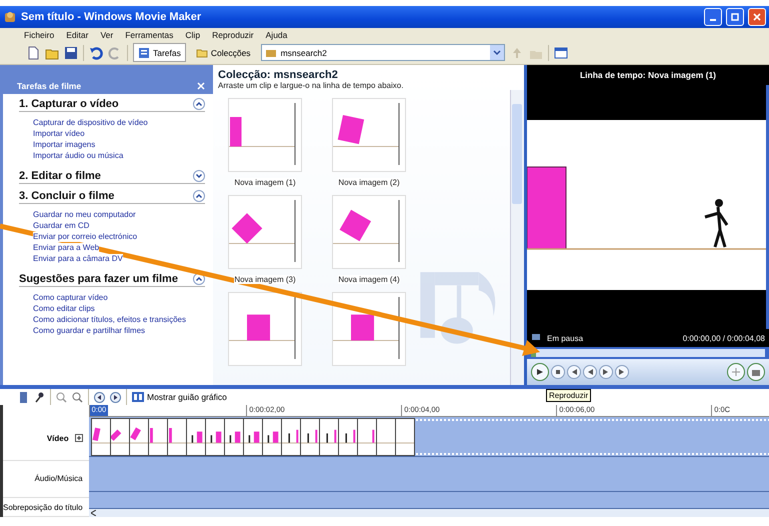  I want to click on menu-item: Reproduzir, so click(233, 35).